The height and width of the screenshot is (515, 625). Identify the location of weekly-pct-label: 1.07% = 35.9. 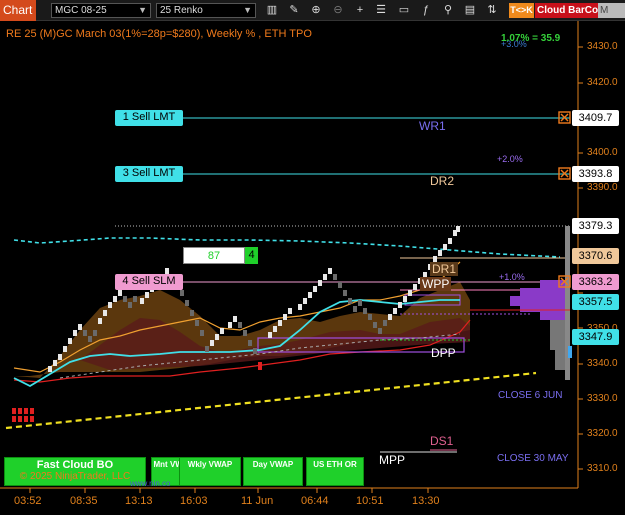
(531, 38).